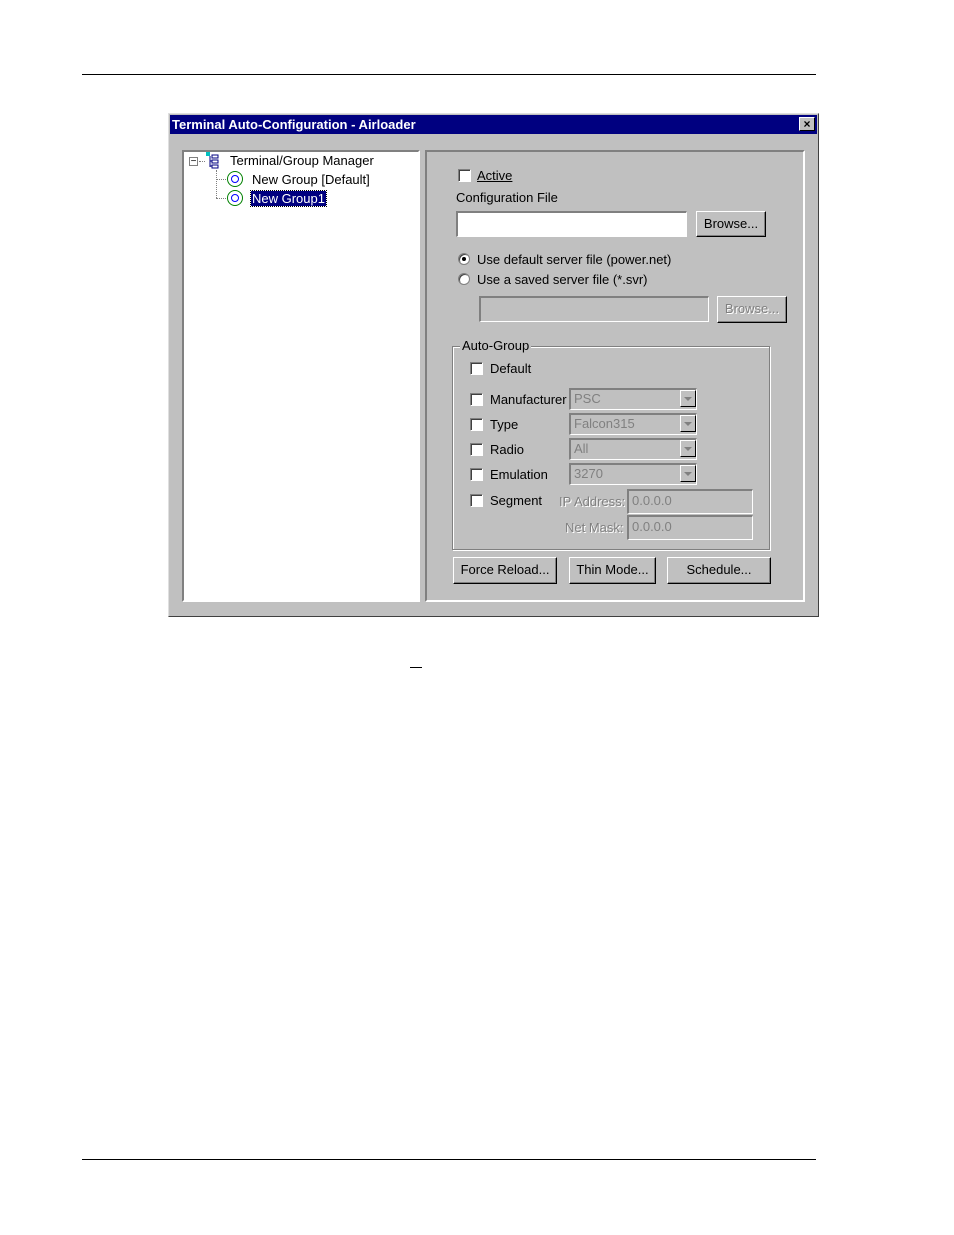 Image resolution: width=954 pixels, height=1235 pixels. I want to click on default-server-radio, so click(464, 259).